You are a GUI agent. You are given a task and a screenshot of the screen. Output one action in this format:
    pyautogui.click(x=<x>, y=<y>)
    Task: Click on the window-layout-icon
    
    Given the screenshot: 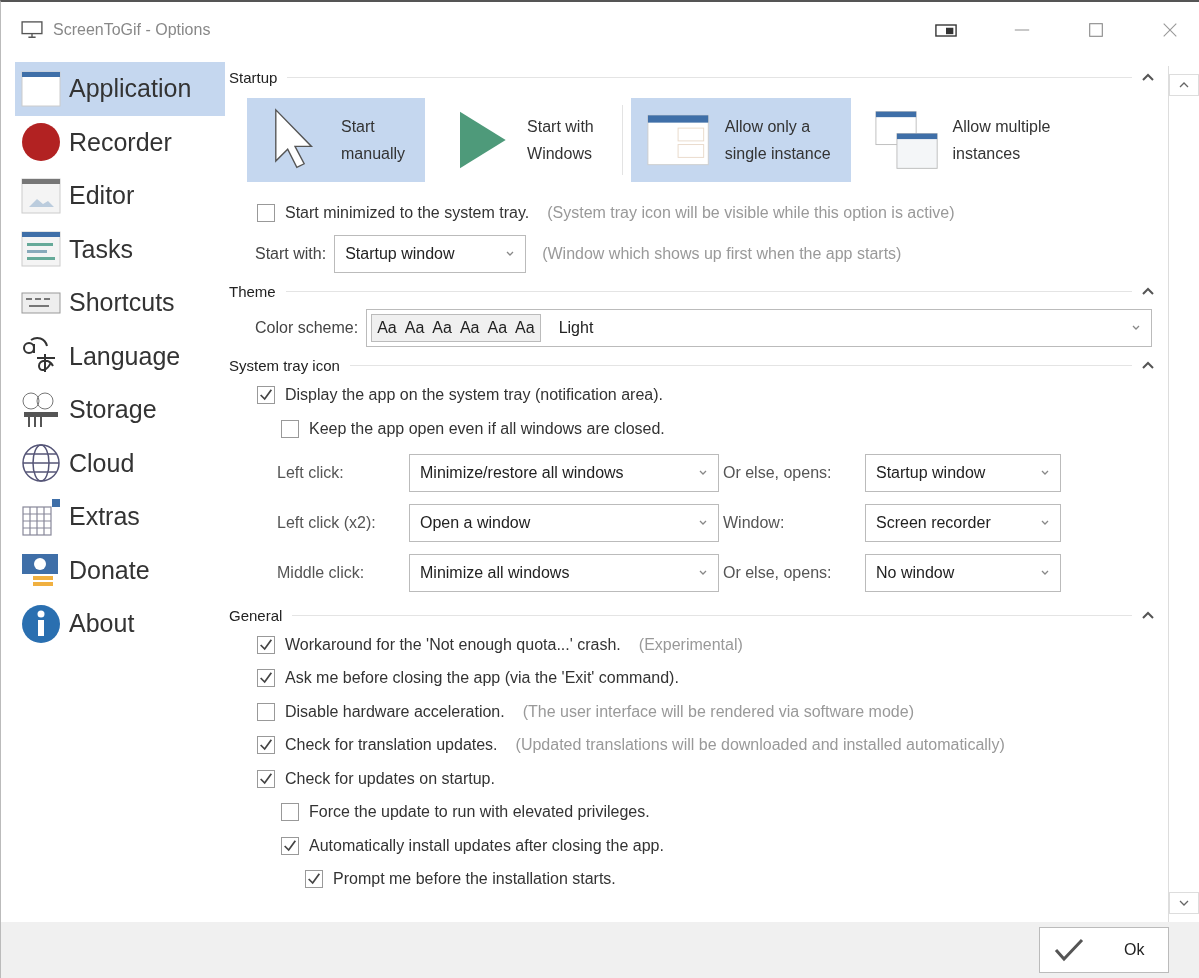 What is the action you would take?
    pyautogui.click(x=946, y=30)
    